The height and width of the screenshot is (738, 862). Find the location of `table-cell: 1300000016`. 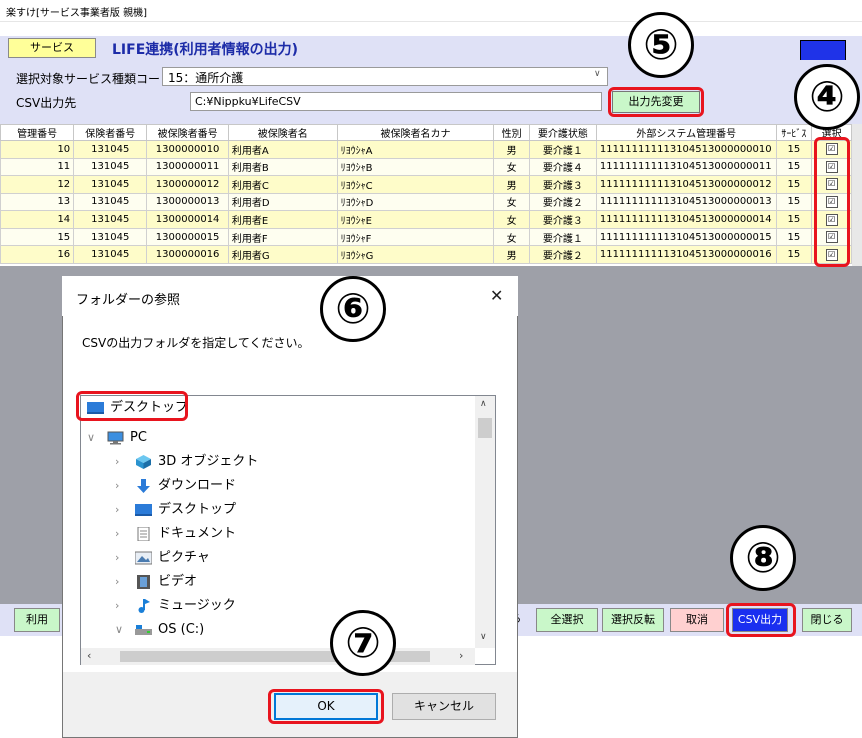

table-cell: 1300000016 is located at coordinates (187, 254).